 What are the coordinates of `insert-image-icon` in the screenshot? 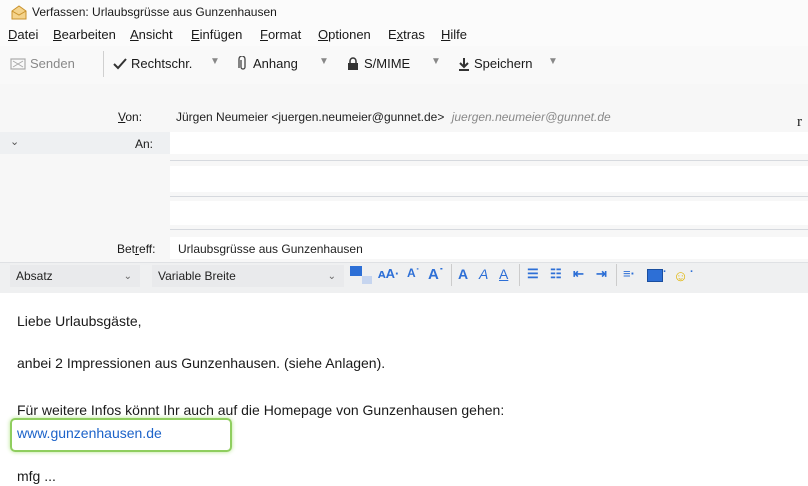 It's located at (655, 275).